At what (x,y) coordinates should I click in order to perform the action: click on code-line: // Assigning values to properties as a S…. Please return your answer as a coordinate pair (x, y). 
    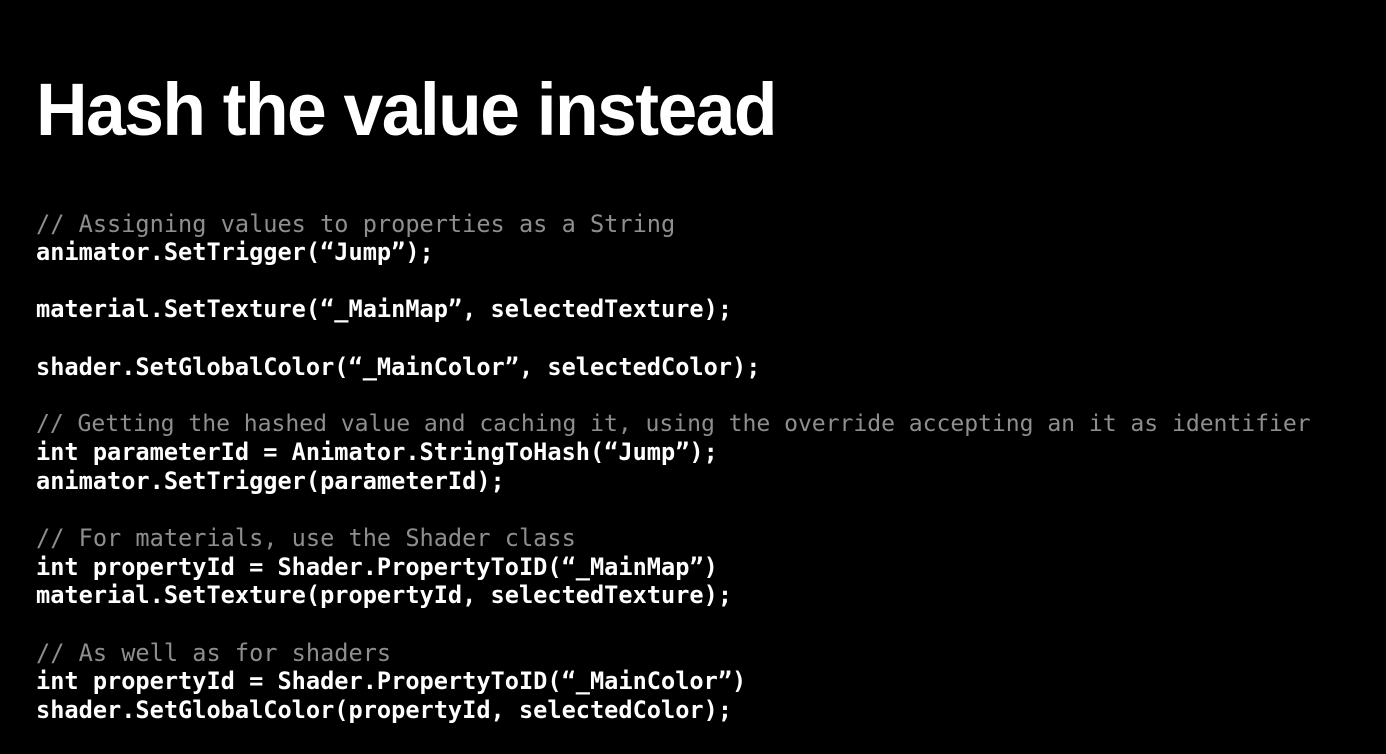
    Looking at the image, I should click on (356, 223).